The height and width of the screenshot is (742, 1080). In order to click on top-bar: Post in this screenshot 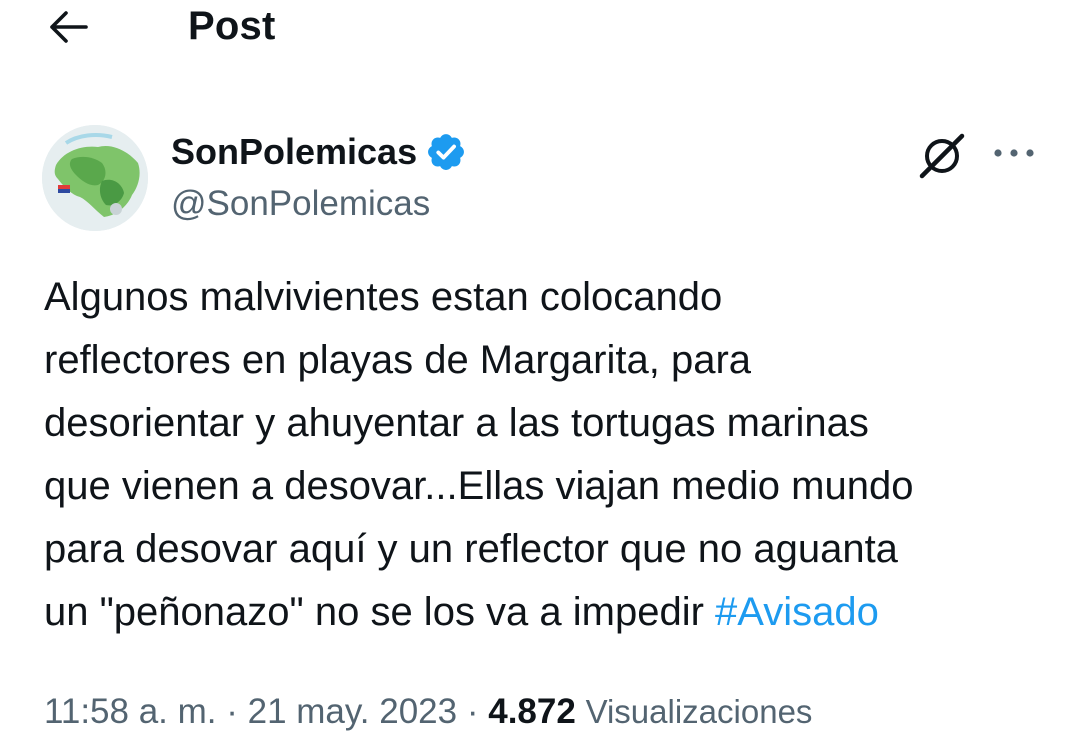, I will do `click(540, 30)`.